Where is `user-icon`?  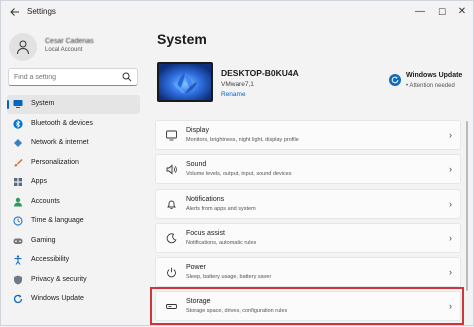
user-icon is located at coordinates (23, 47).